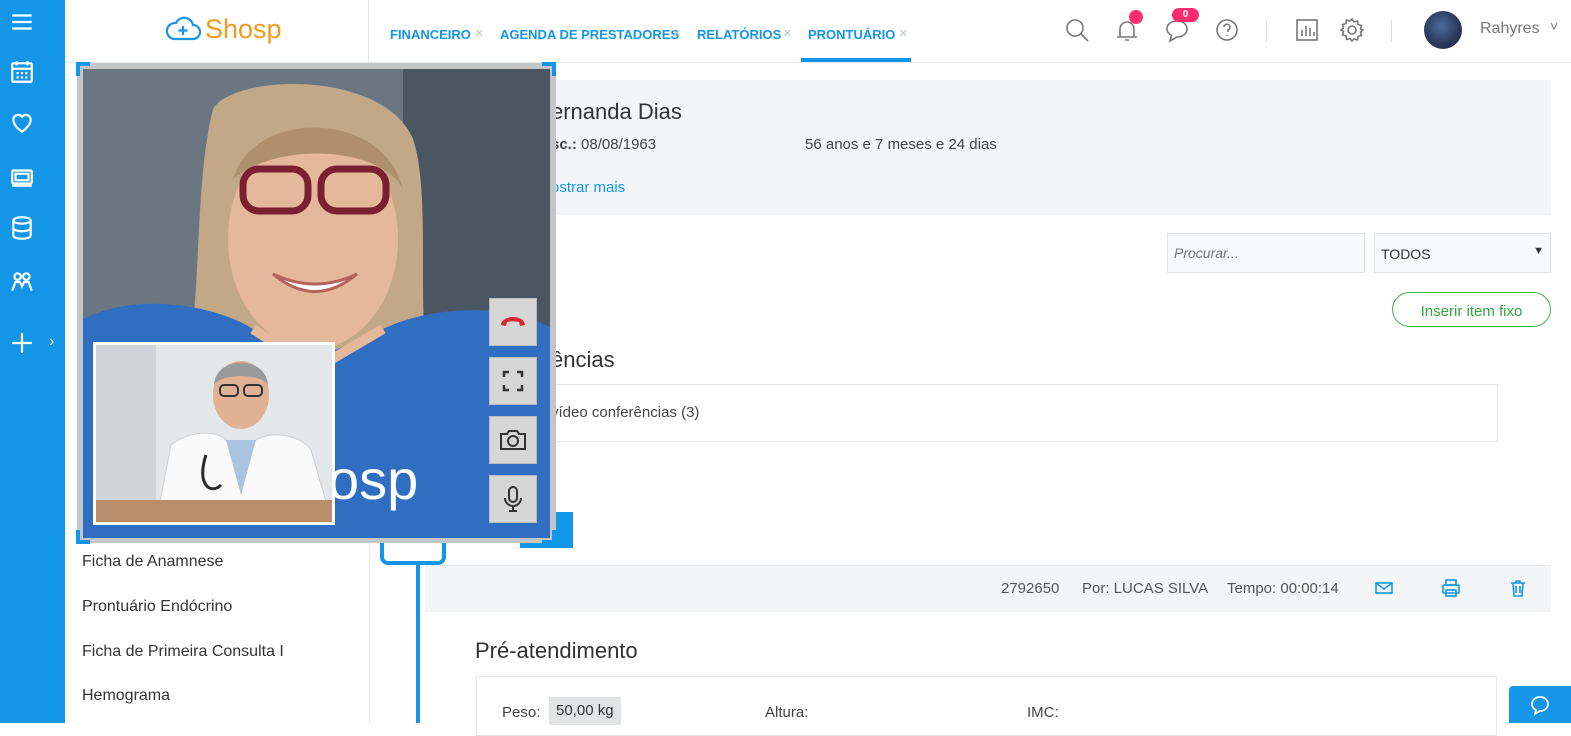  What do you see at coordinates (51, 342) in the screenshot?
I see `expand-rail-chevron: ›` at bounding box center [51, 342].